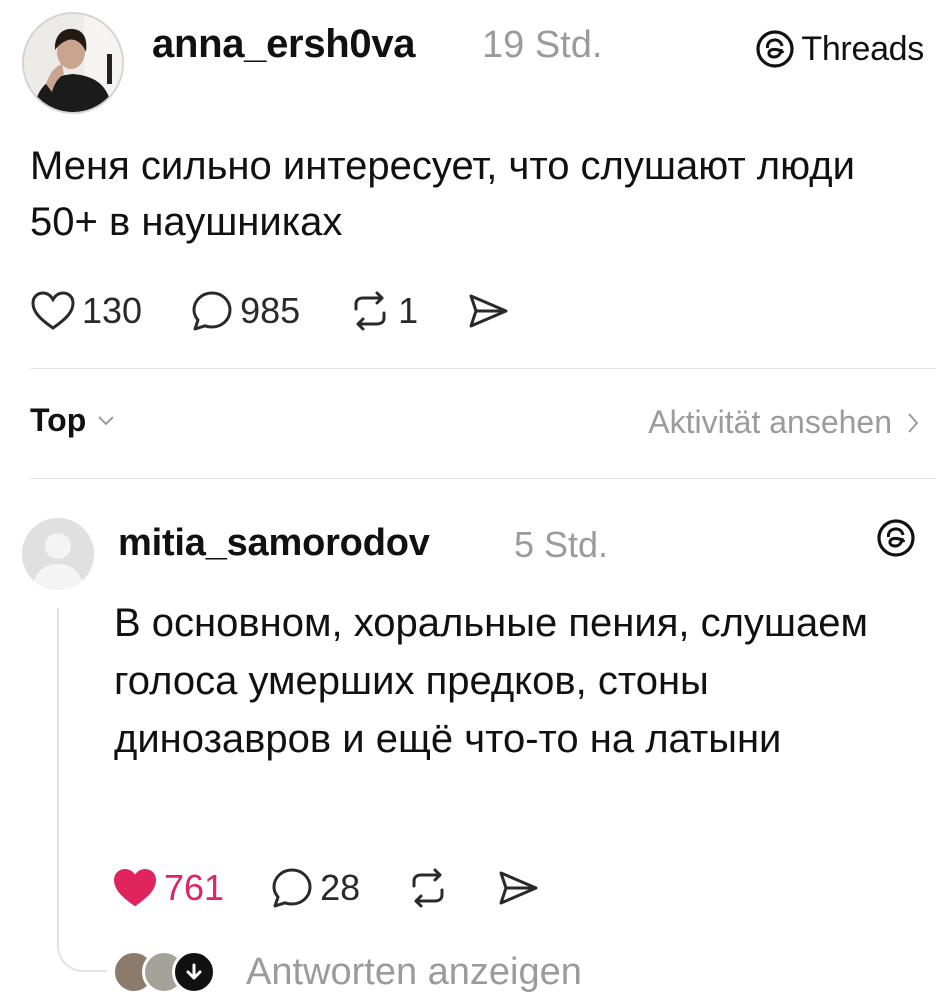 The height and width of the screenshot is (994, 936). I want to click on reply-avatar-stack, so click(171, 972).